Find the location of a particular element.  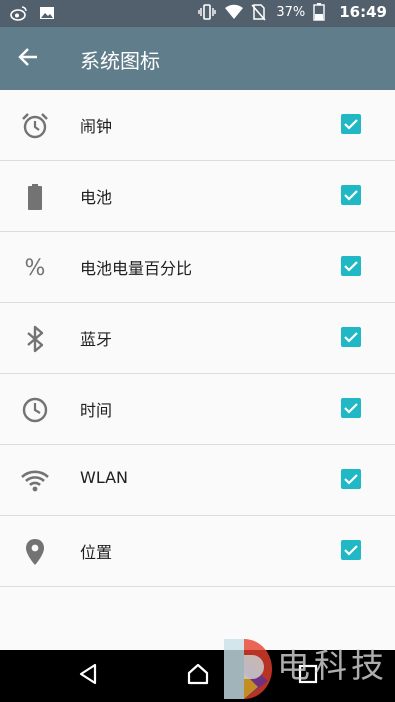

home-icon is located at coordinates (198, 676).